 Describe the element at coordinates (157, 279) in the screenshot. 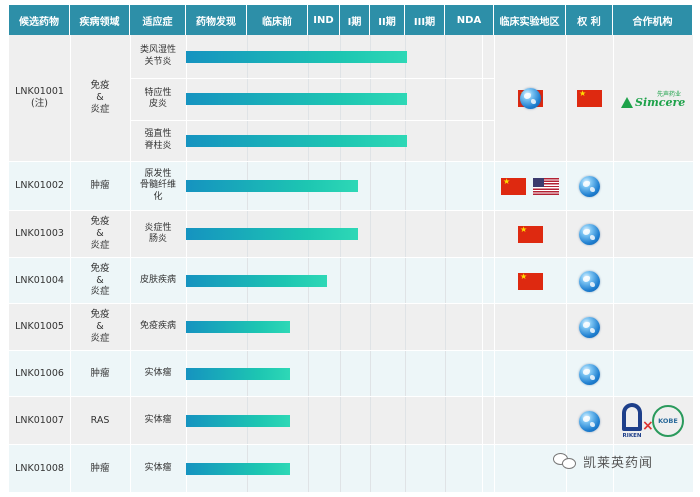

I see `indication-label: 皮肤疾病` at that location.